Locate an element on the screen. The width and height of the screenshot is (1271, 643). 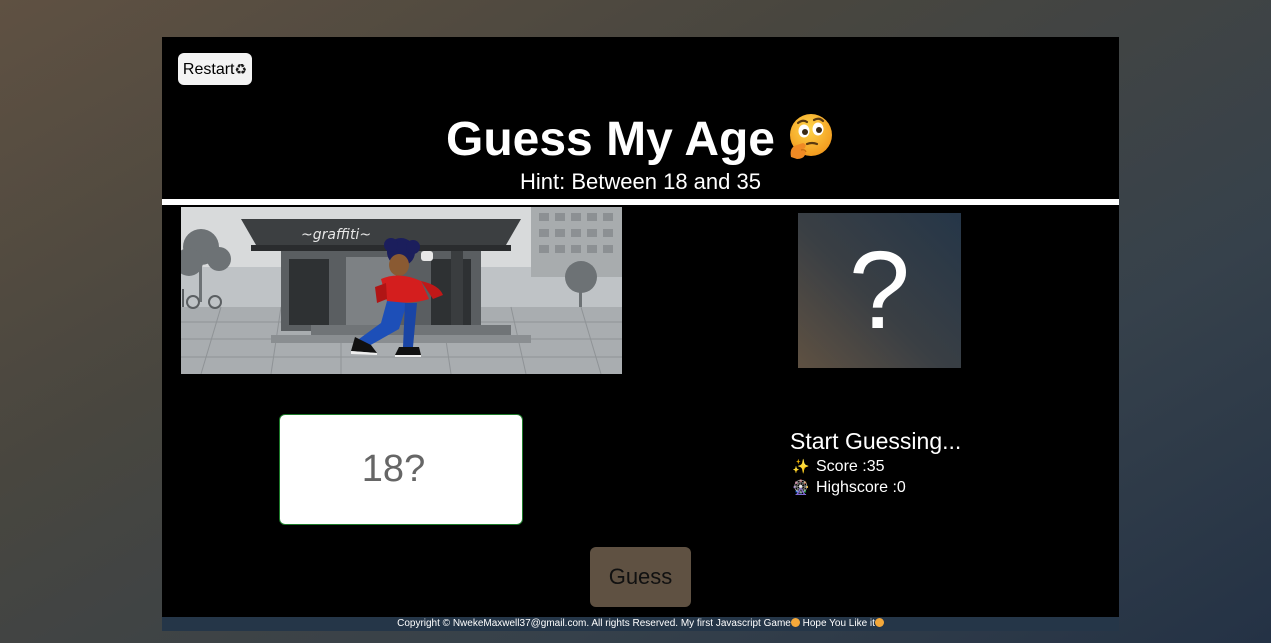
score-row: ✨ Score :35 is located at coordinates (838, 466).